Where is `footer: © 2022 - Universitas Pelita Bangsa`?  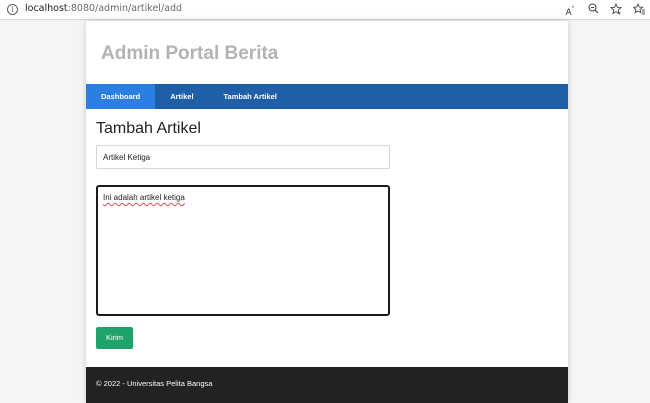 footer: © 2022 - Universitas Pelita Bangsa is located at coordinates (327, 385).